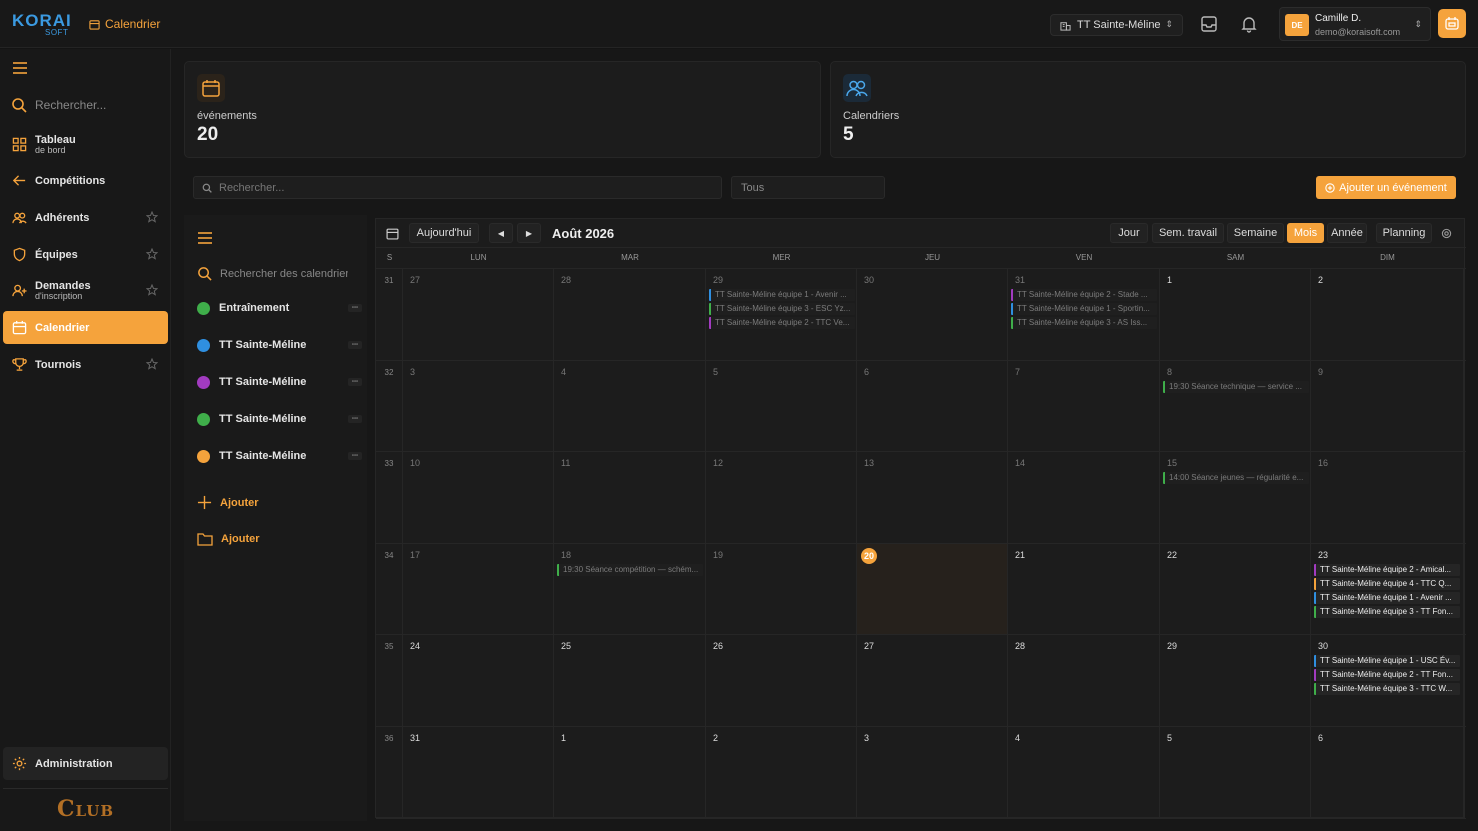  Describe the element at coordinates (1446, 233) in the screenshot. I see `gear-icon` at that location.